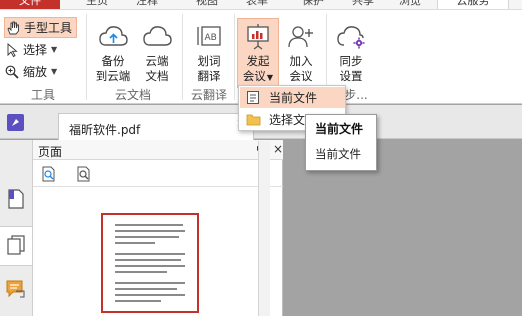 The image size is (522, 316). What do you see at coordinates (338, 154) in the screenshot?
I see `tooltip-description: 当前文件` at bounding box center [338, 154].